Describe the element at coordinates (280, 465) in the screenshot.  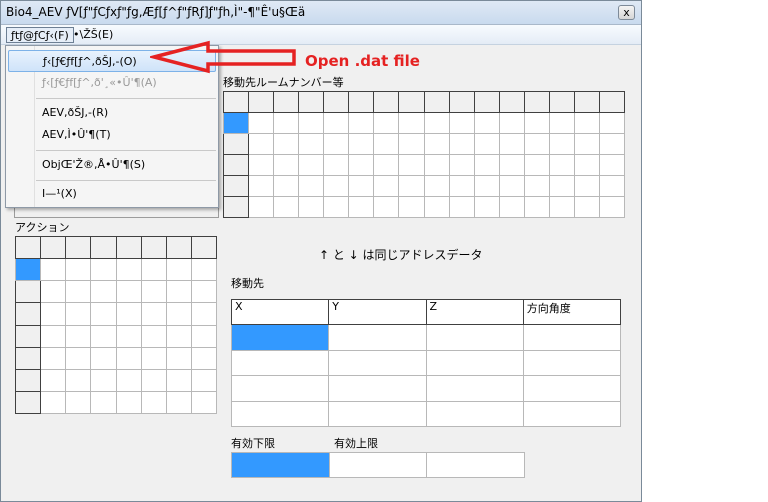
I see `valid-lower-cell` at that location.